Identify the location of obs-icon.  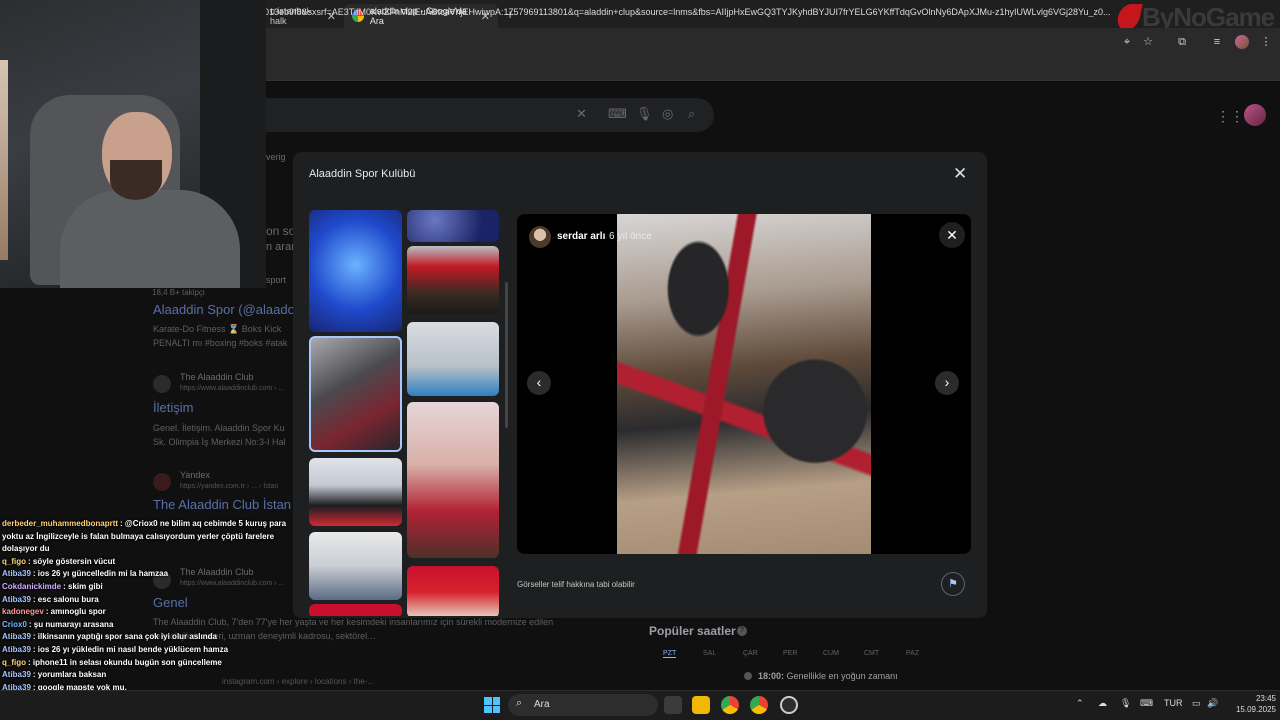
(789, 705).